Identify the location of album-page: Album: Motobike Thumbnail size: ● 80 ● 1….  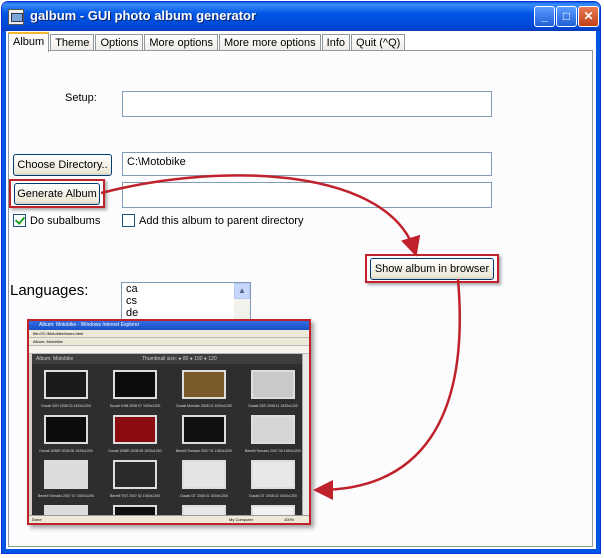
(168, 438).